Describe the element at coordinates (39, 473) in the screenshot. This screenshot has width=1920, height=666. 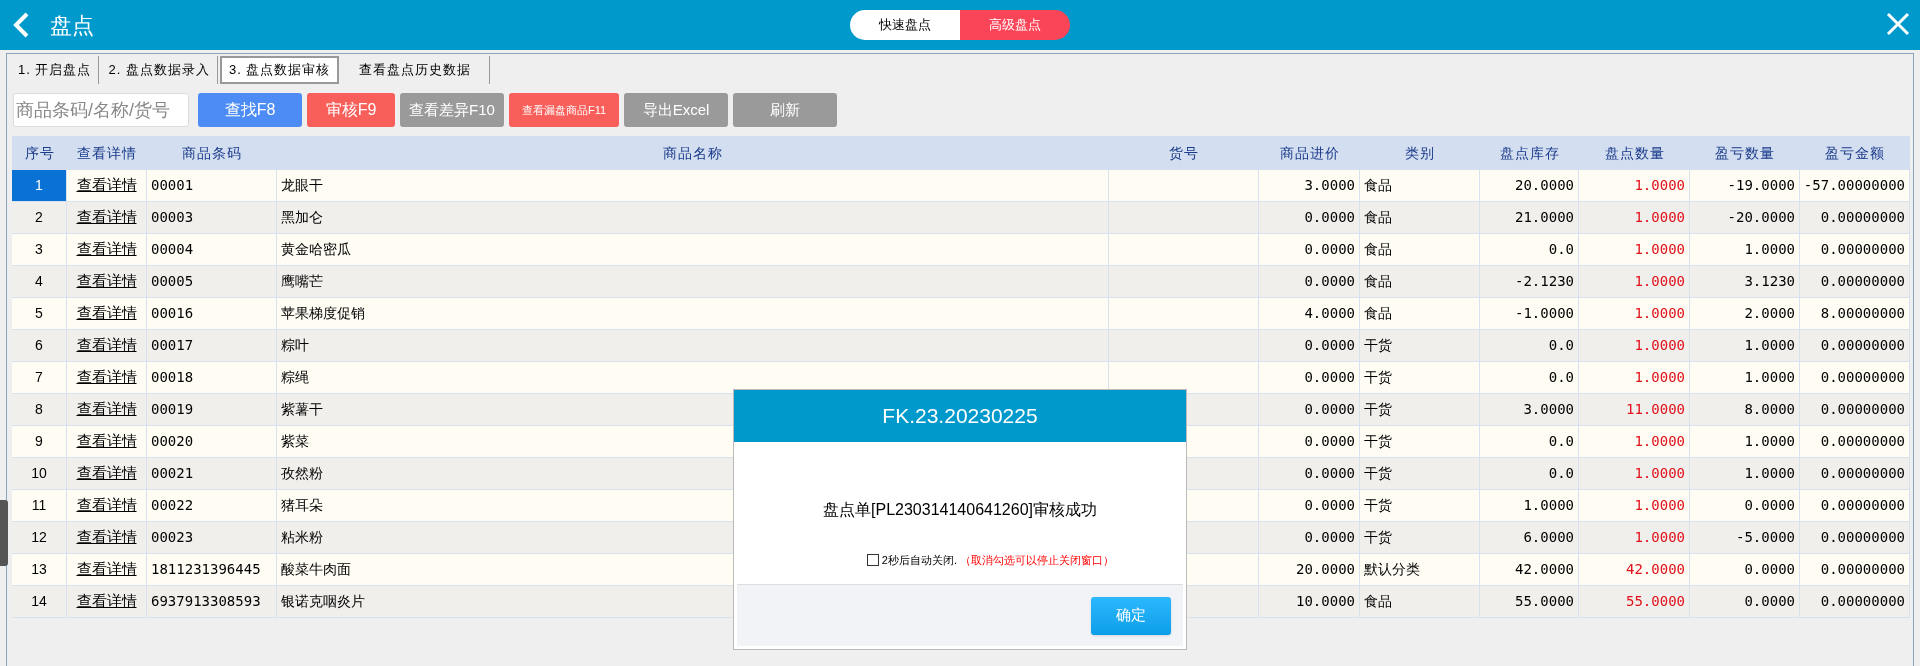
I see `row-number: 10` at that location.